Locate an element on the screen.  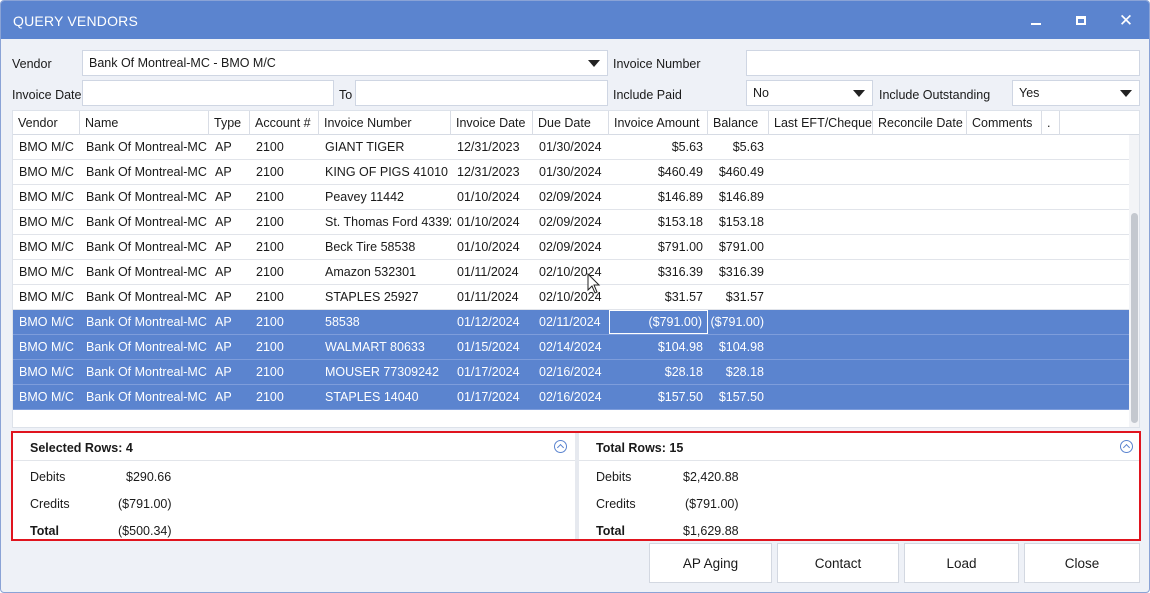
cell-balance: $153.18 is located at coordinates (738, 222).